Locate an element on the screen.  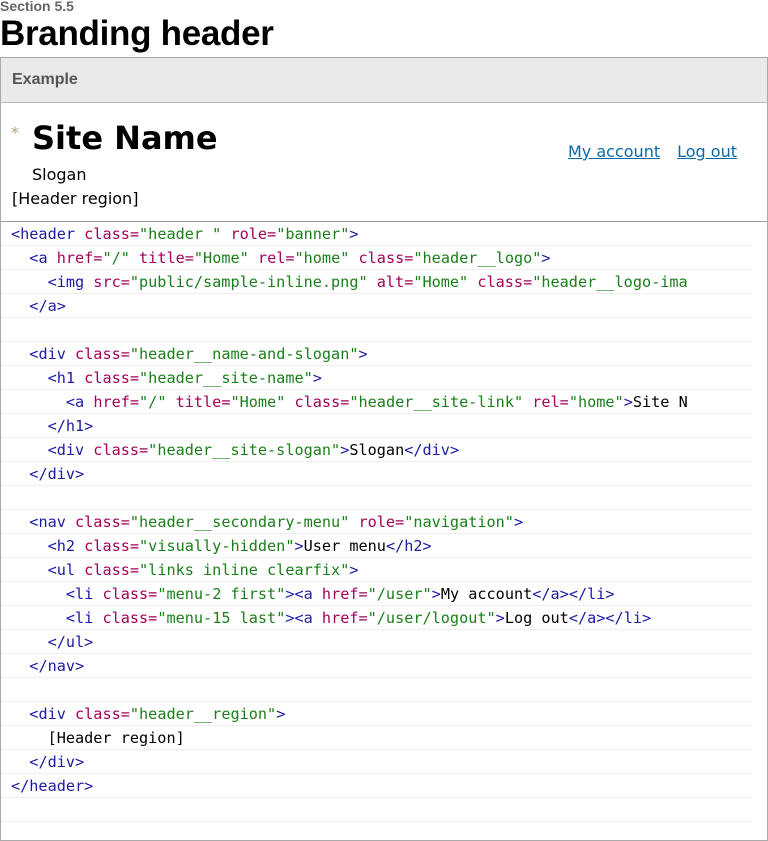
code-line: </nav> is located at coordinates (377, 666).